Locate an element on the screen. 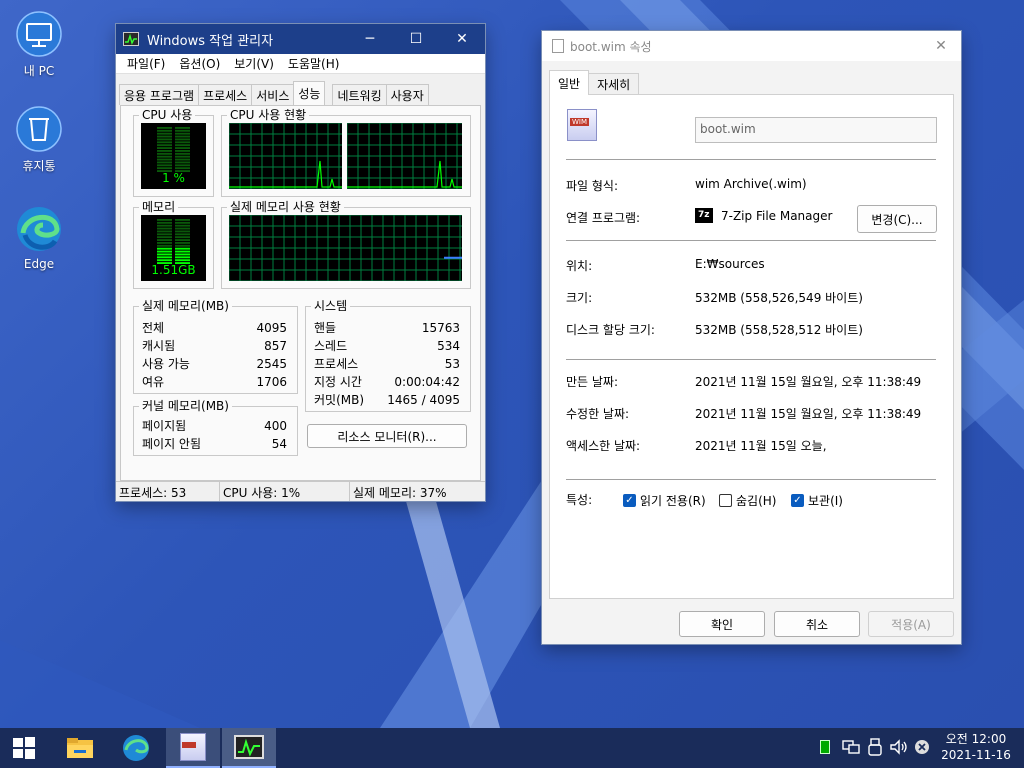  accessed-label: 액세스한 날짜: is located at coordinates (603, 446).